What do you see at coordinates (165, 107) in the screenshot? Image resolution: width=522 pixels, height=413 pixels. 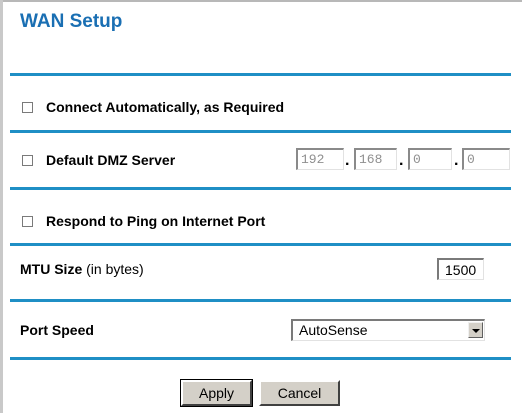 I see `connect-automatically-label: Connect Automatically, as Required` at bounding box center [165, 107].